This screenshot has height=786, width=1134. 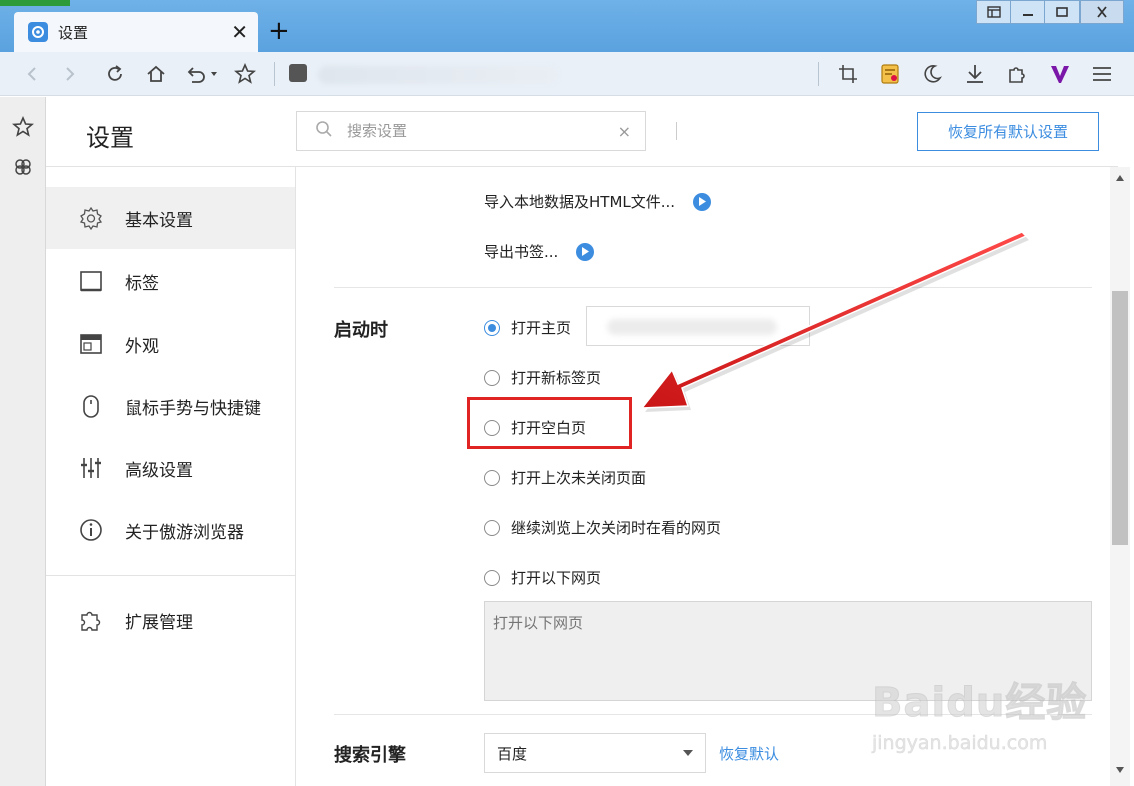 What do you see at coordinates (361, 330) in the screenshot?
I see `startup-section-title: 启动时` at bounding box center [361, 330].